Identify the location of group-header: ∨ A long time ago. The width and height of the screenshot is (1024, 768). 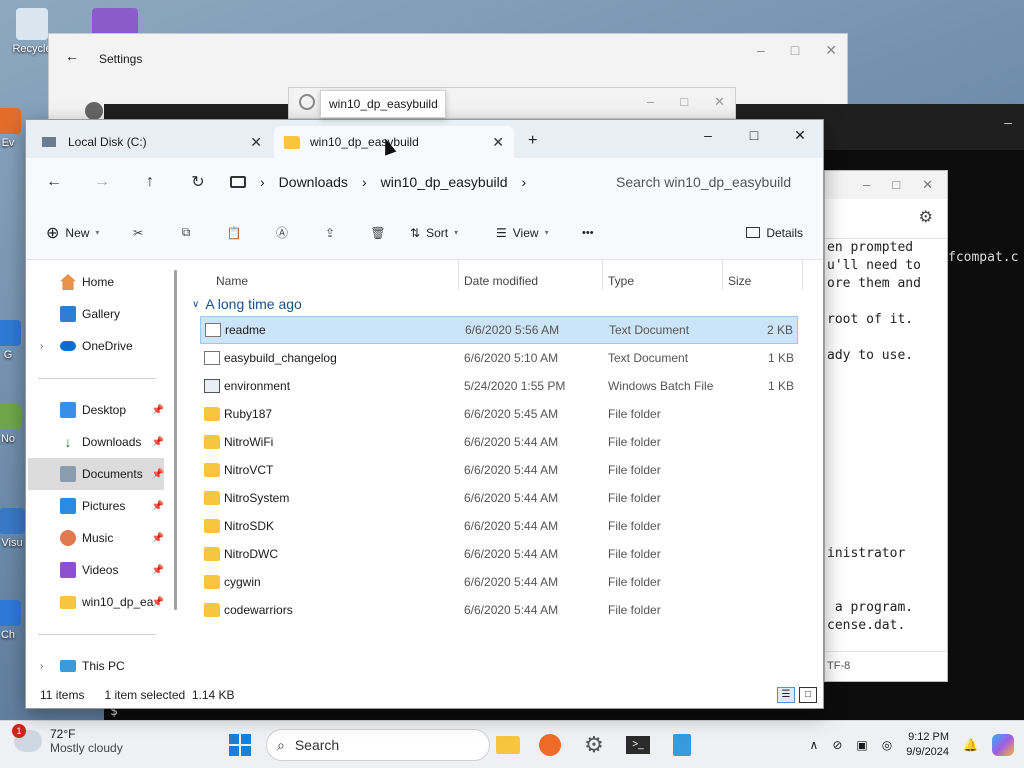
(247, 304).